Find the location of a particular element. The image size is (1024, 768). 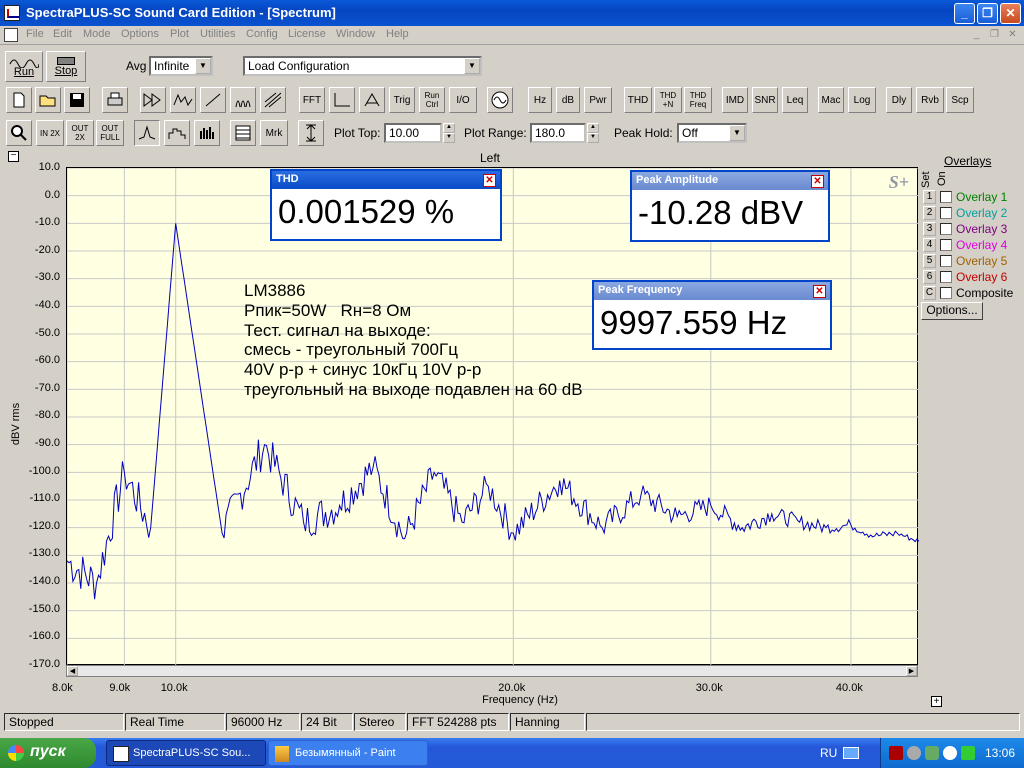

fast-forward-button is located at coordinates (153, 100).